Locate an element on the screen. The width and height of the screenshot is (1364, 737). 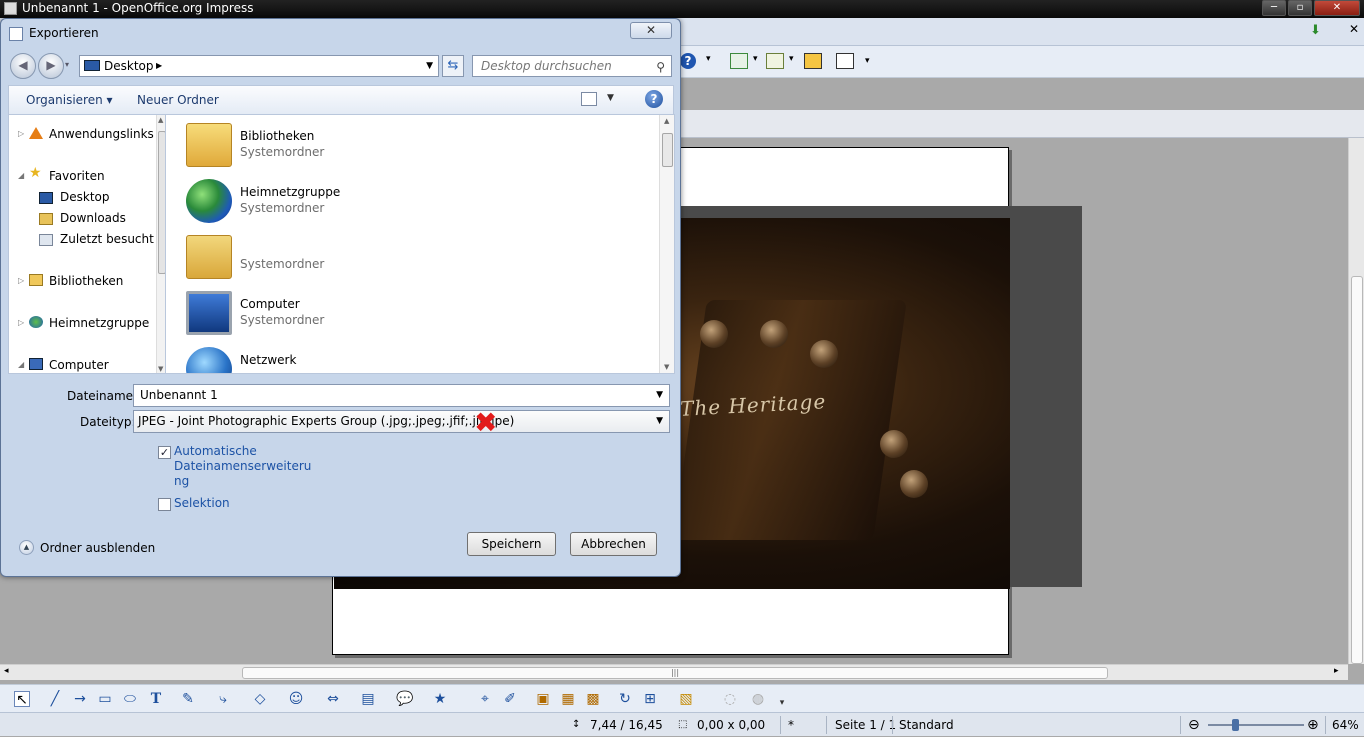
arrow-line-icon: → is located at coordinates (80, 699).